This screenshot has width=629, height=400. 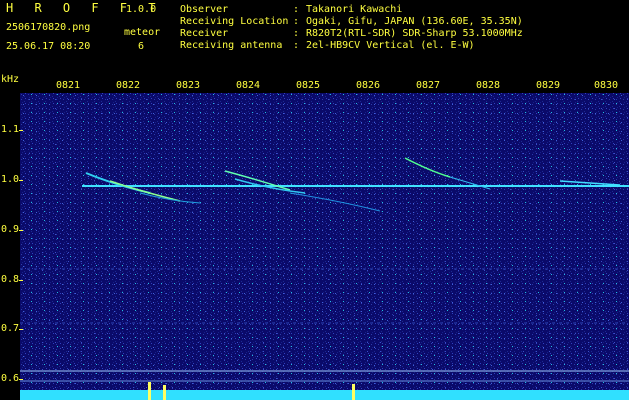 What do you see at coordinates (142, 32) in the screenshot?
I see `meteor-label: meteor` at bounding box center [142, 32].